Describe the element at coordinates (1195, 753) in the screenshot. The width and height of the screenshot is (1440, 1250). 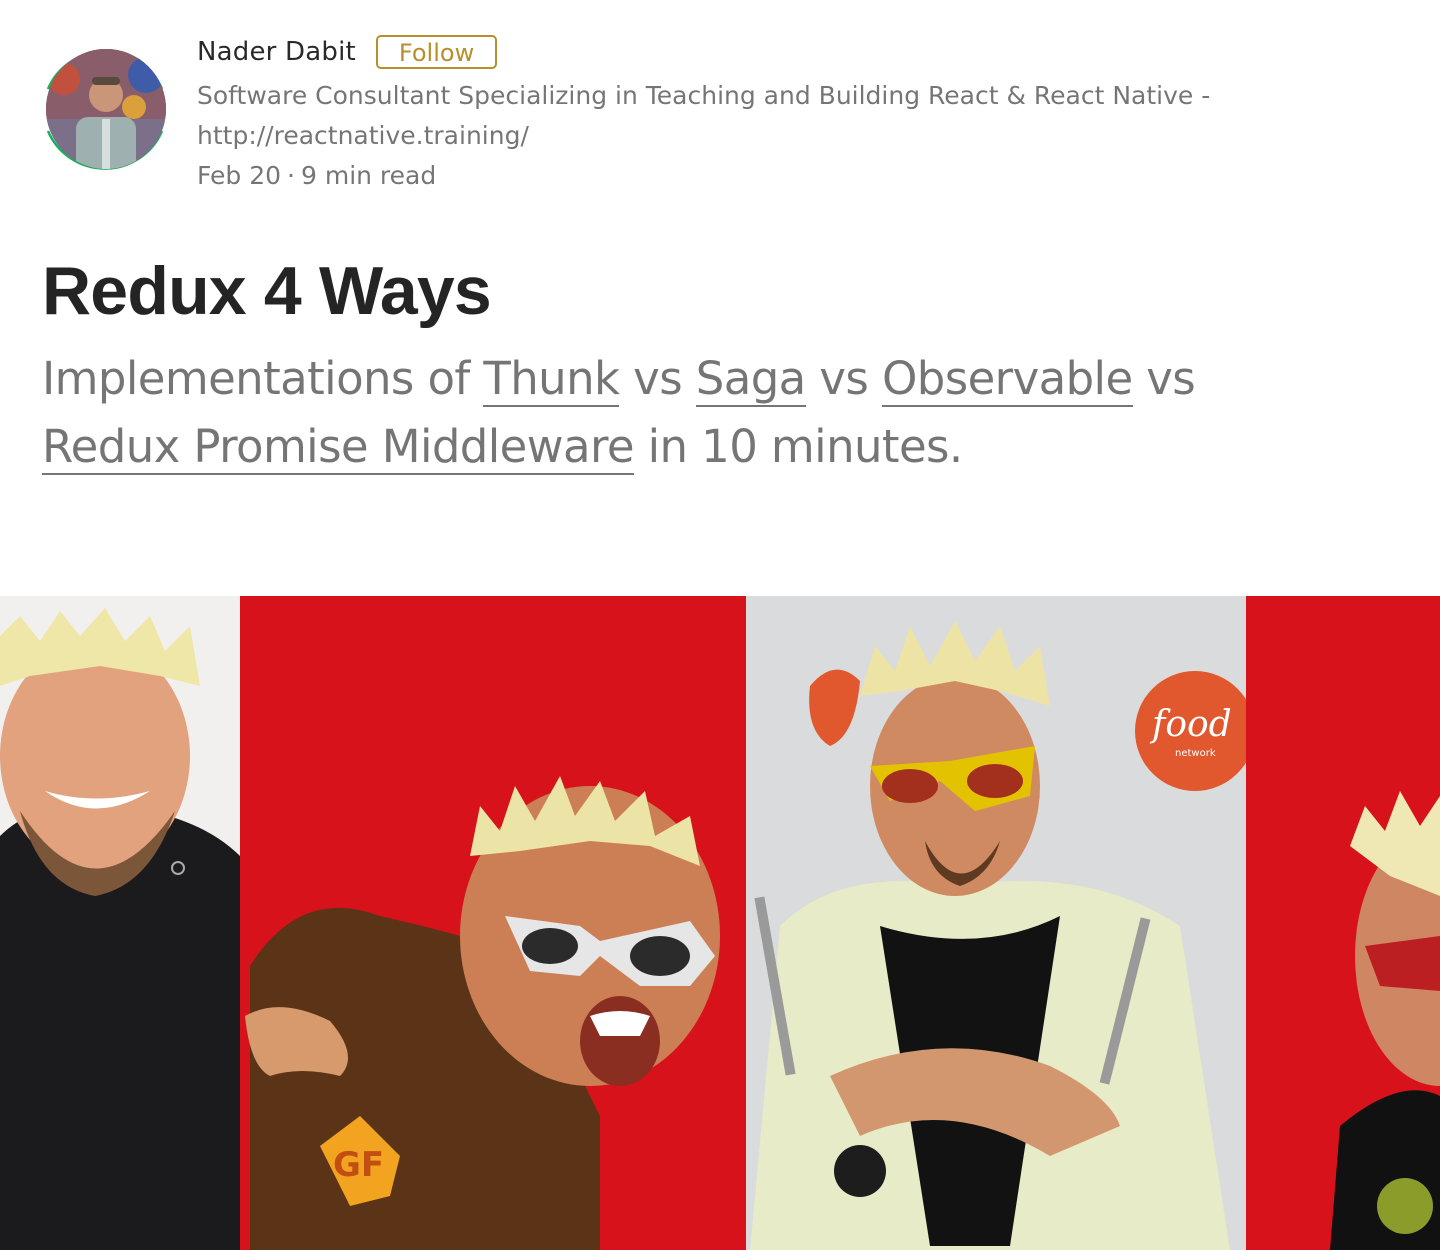
I see `food-logo-subtext: network` at that location.